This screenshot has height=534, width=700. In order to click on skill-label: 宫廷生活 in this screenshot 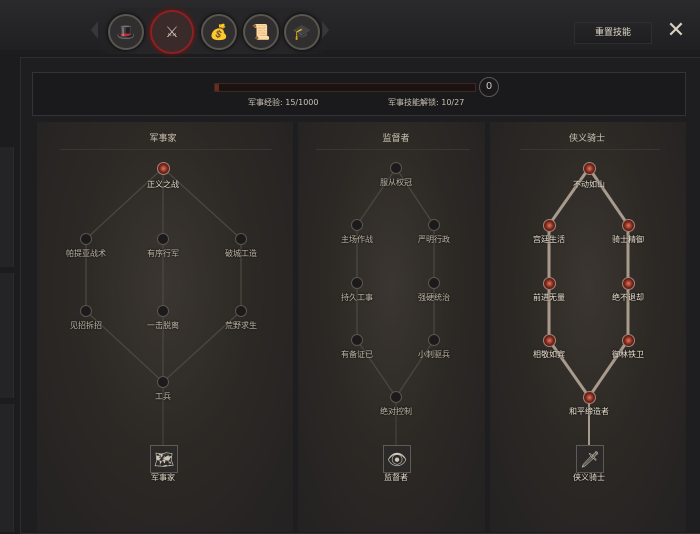, I will do `click(549, 239)`.